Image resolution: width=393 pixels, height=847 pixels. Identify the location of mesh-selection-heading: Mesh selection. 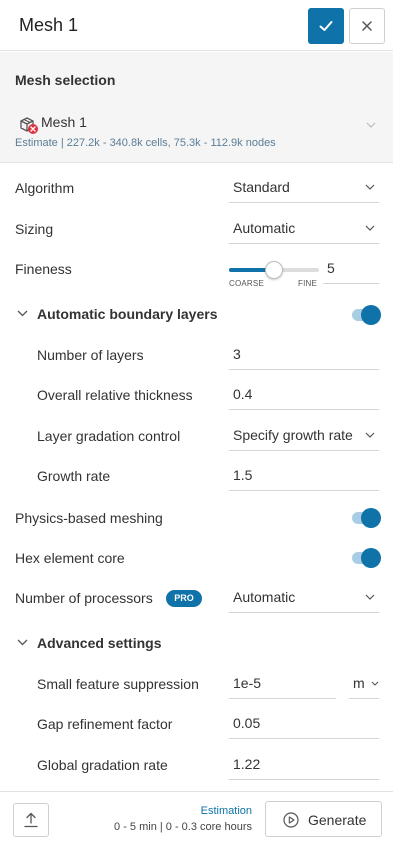
(65, 80).